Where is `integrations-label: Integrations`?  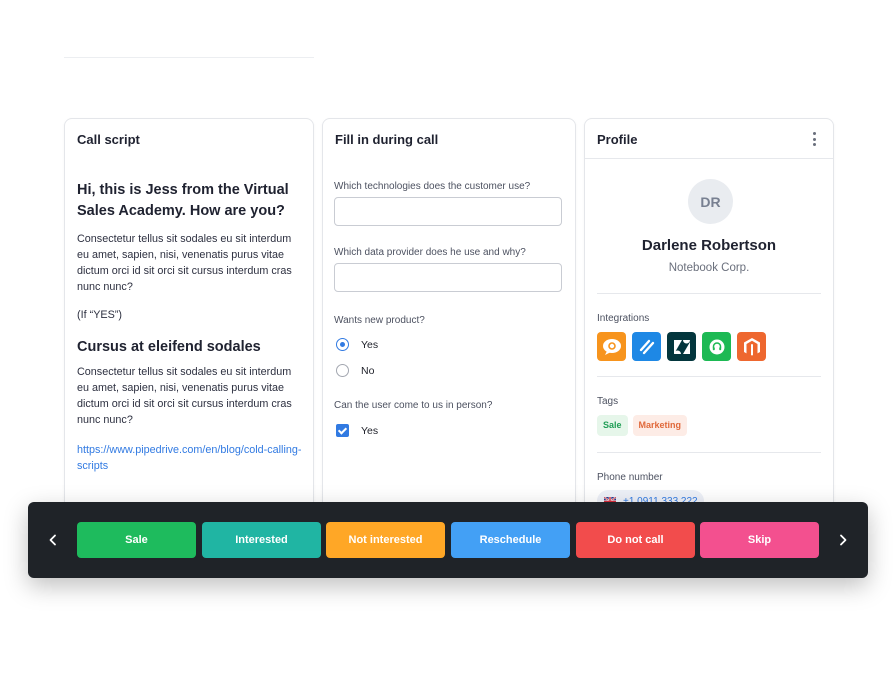
integrations-label: Integrations is located at coordinates (623, 318).